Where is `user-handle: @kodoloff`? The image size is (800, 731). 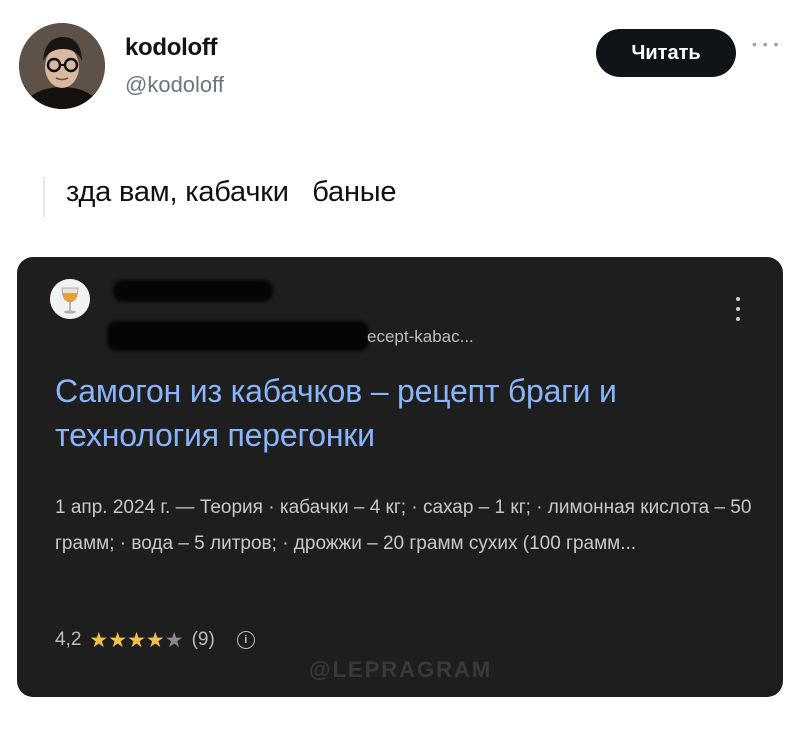
user-handle: @kodoloff is located at coordinates (174, 85).